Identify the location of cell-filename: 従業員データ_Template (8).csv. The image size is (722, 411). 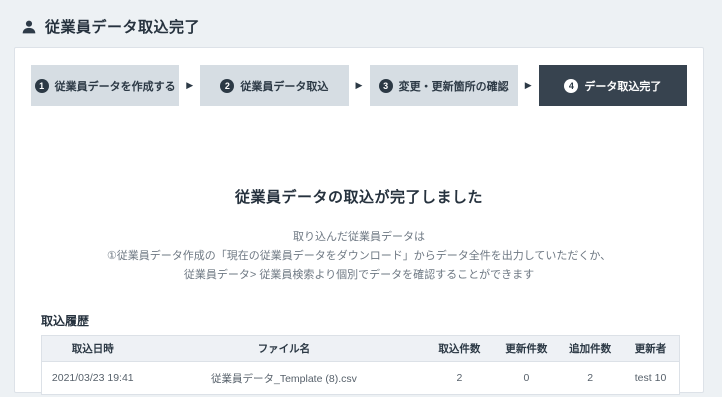
(284, 378).